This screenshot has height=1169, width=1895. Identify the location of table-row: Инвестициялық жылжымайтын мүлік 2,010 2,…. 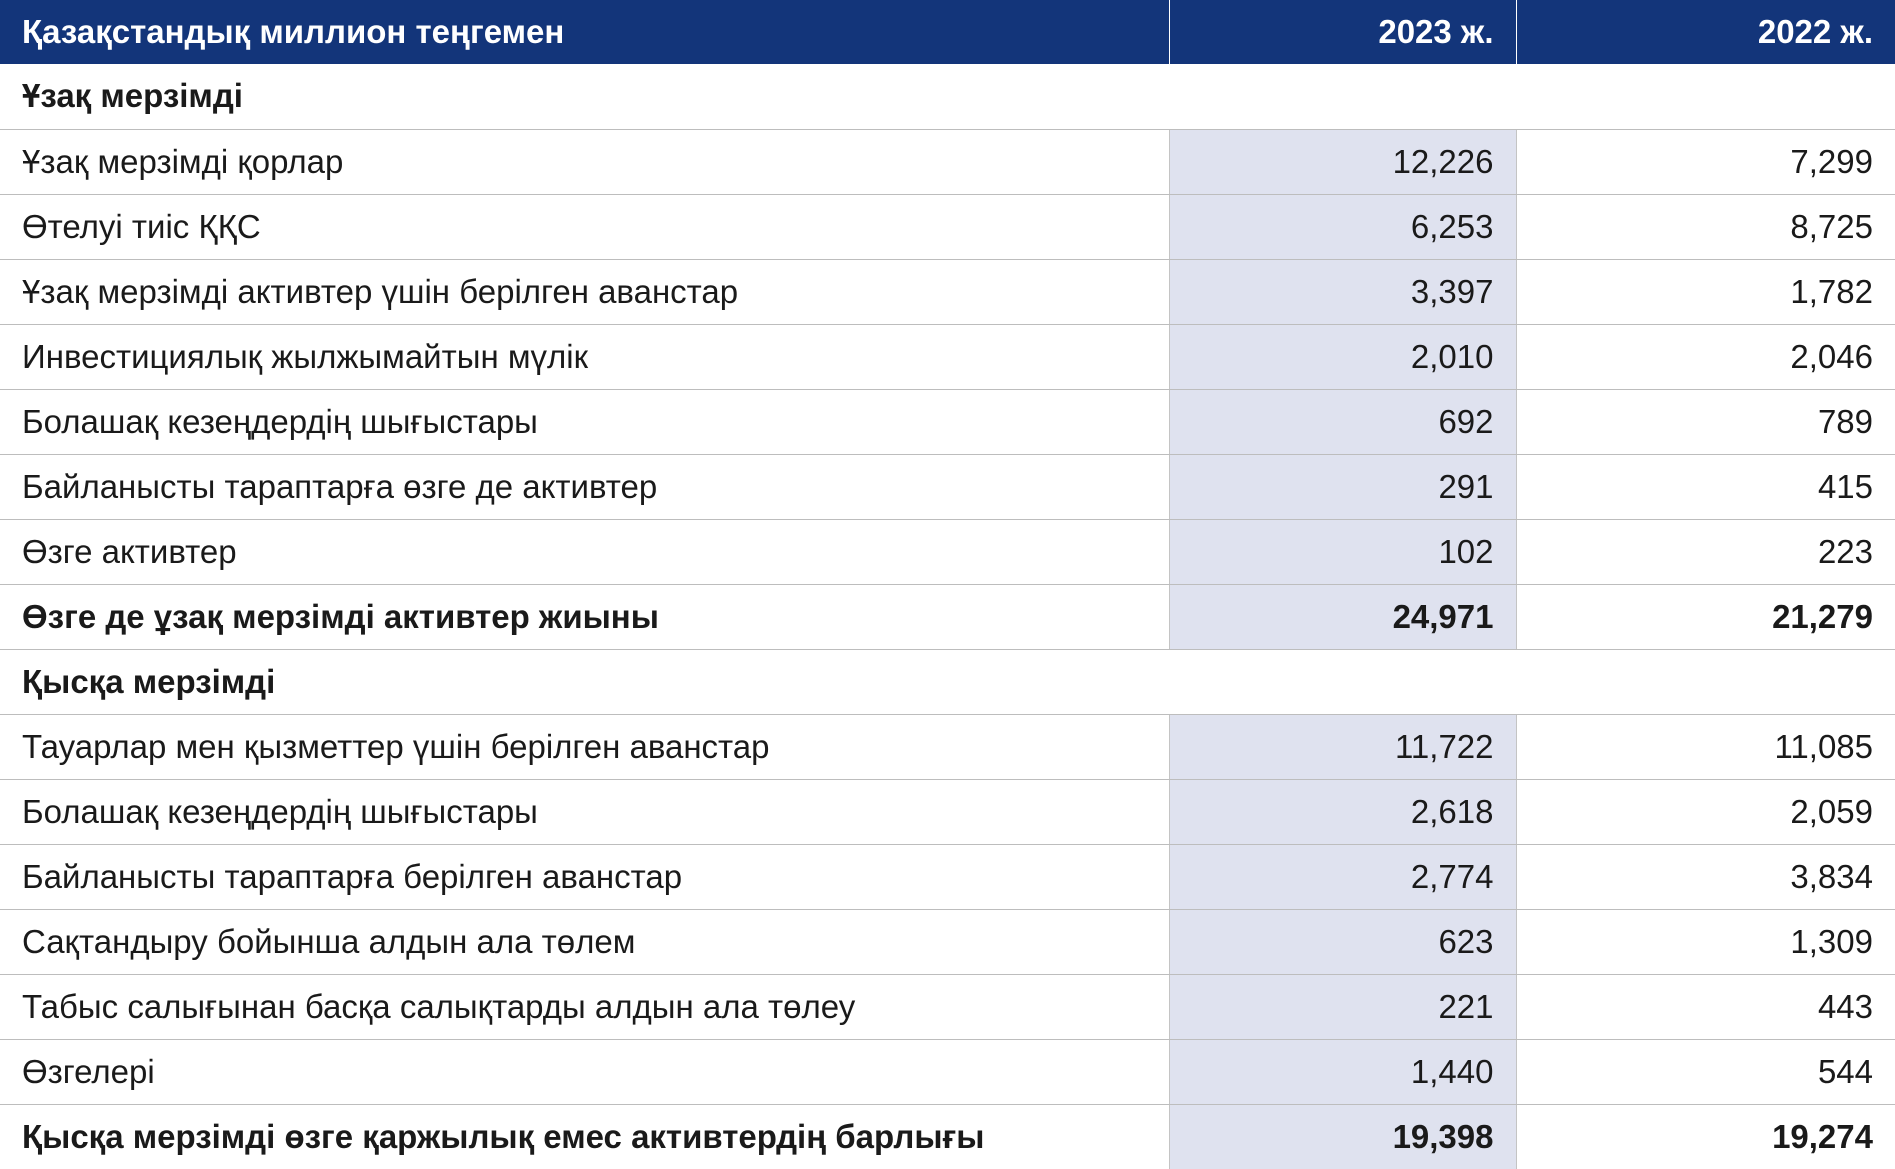
(947, 357).